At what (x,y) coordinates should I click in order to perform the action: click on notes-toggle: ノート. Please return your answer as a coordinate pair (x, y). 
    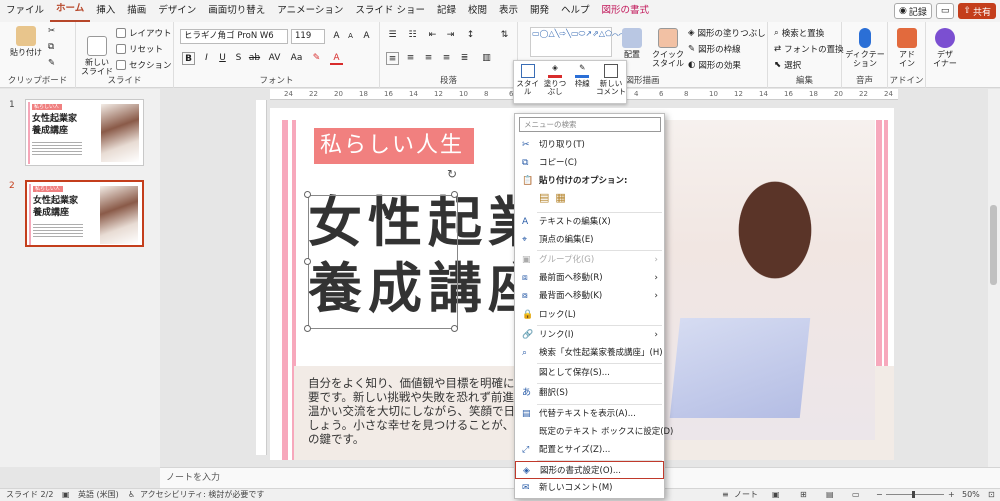
    Looking at the image, I should click on (746, 495).